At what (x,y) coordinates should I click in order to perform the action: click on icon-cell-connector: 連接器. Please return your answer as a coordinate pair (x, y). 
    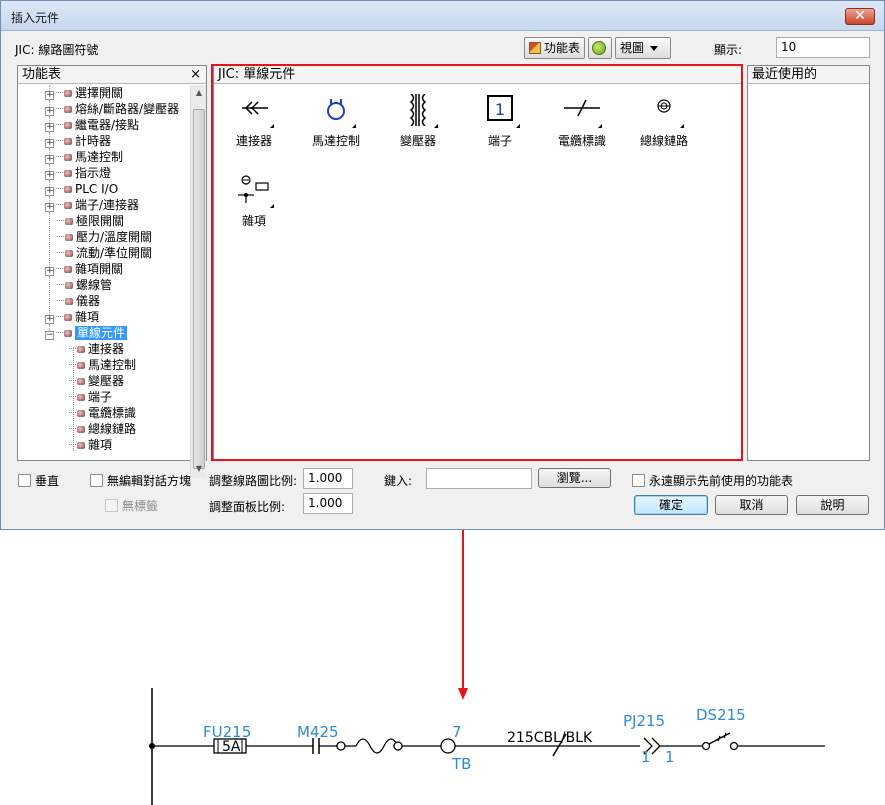
    Looking at the image, I should click on (254, 129).